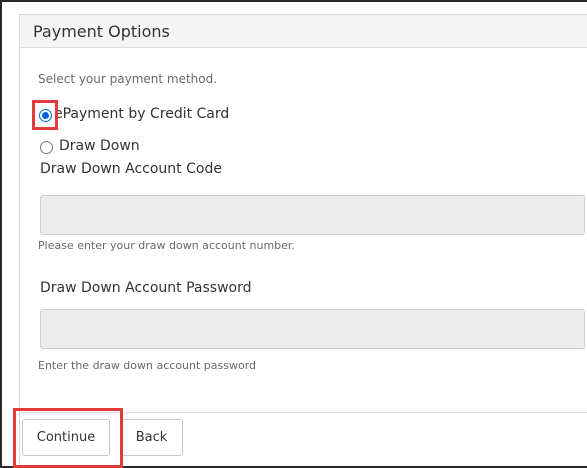 Image resolution: width=587 pixels, height=468 pixels. What do you see at coordinates (99, 146) in the screenshot?
I see `radio-draw-down-label: Draw Down` at bounding box center [99, 146].